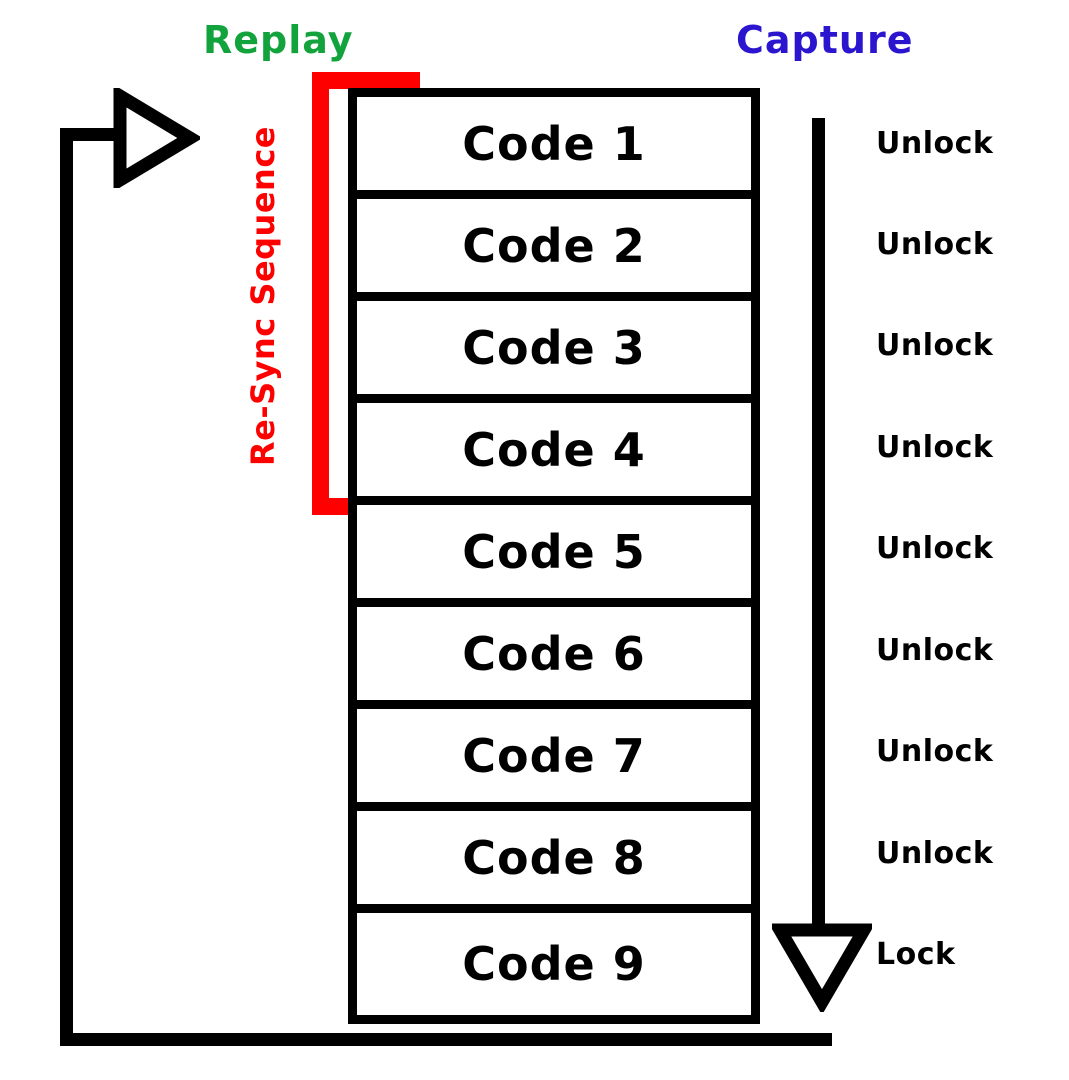 Image resolution: width=1069 pixels, height=1080 pixels. Describe the element at coordinates (554, 551) in the screenshot. I see `code-label: Code 5` at that location.